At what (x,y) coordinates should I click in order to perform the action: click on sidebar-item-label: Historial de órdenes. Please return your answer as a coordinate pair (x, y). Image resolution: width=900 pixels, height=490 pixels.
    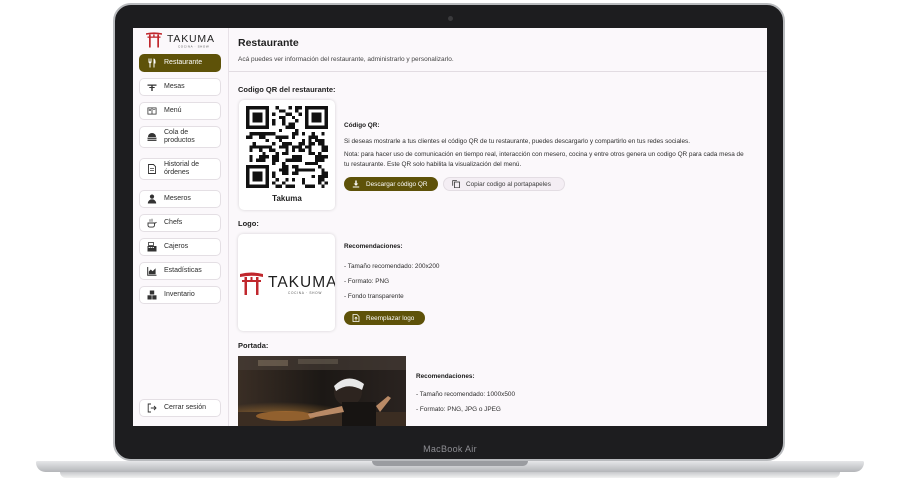
    Looking at the image, I should click on (182, 168).